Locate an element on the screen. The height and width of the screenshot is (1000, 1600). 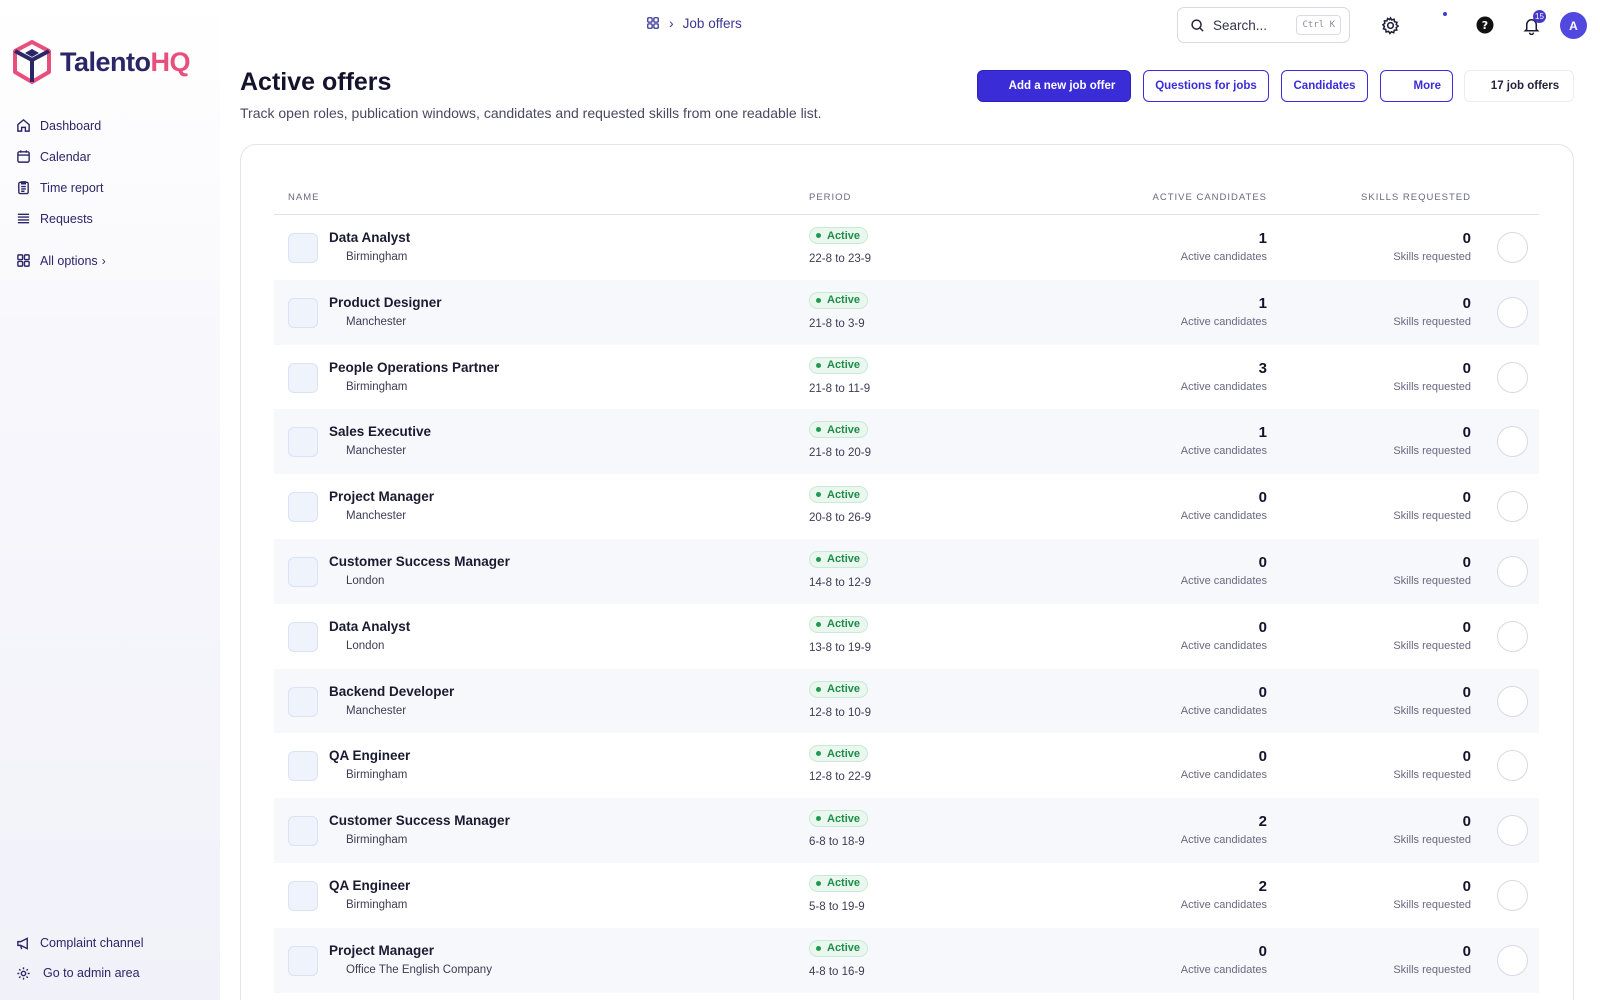
column-header-period: PERIOD is located at coordinates (830, 197).